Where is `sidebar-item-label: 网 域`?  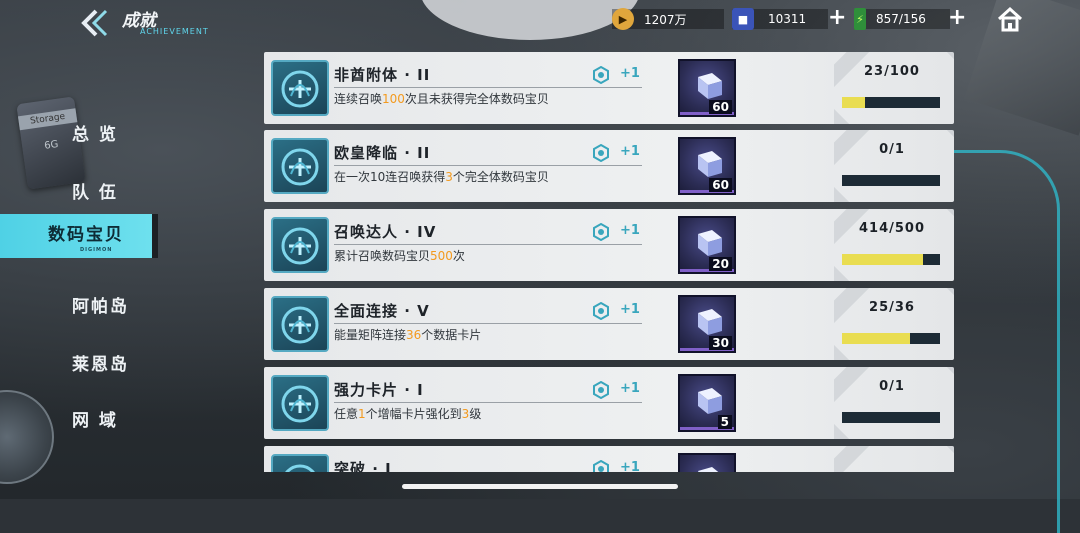 sidebar-item-label: 网 域 is located at coordinates (95, 420).